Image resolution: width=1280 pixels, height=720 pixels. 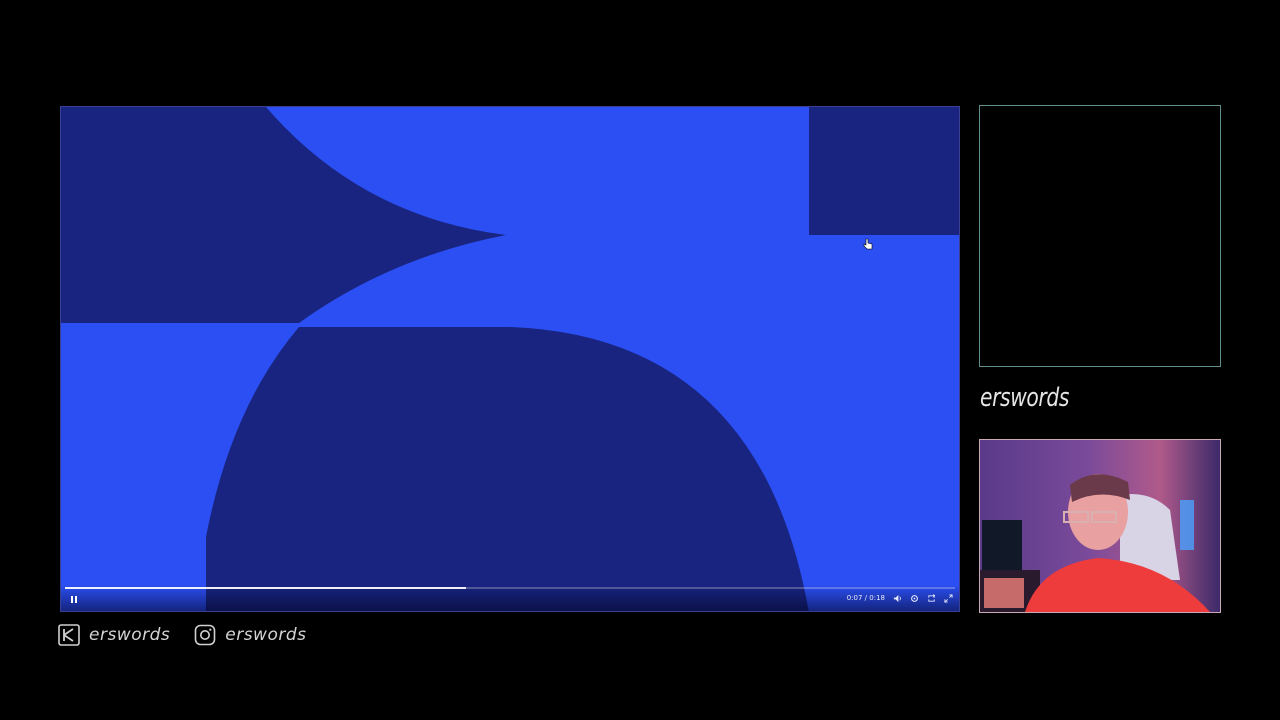 I want to click on settings-icon, so click(x=914, y=598).